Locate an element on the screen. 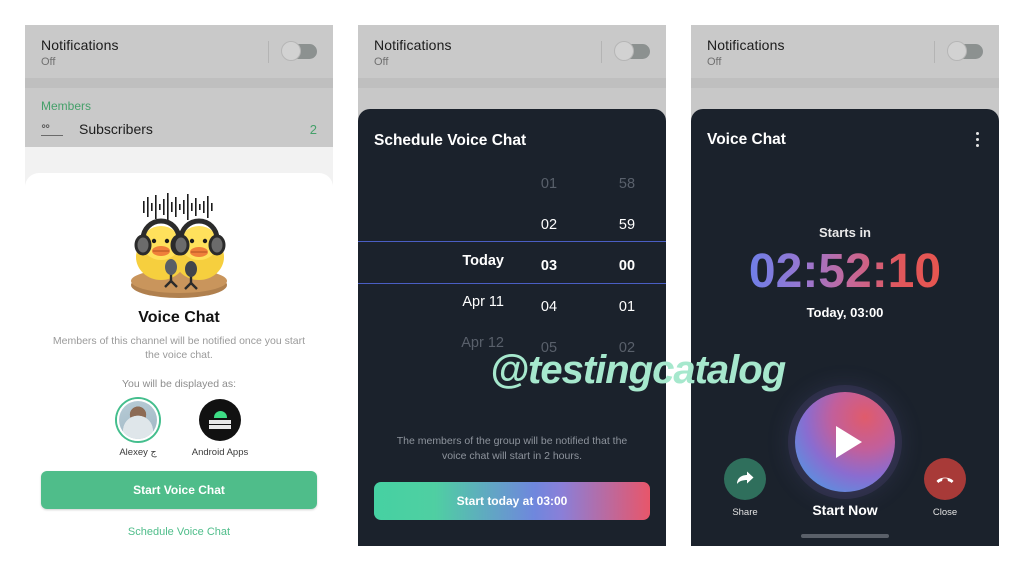 This screenshot has width=1024, height=572. share-label: Share is located at coordinates (745, 512).